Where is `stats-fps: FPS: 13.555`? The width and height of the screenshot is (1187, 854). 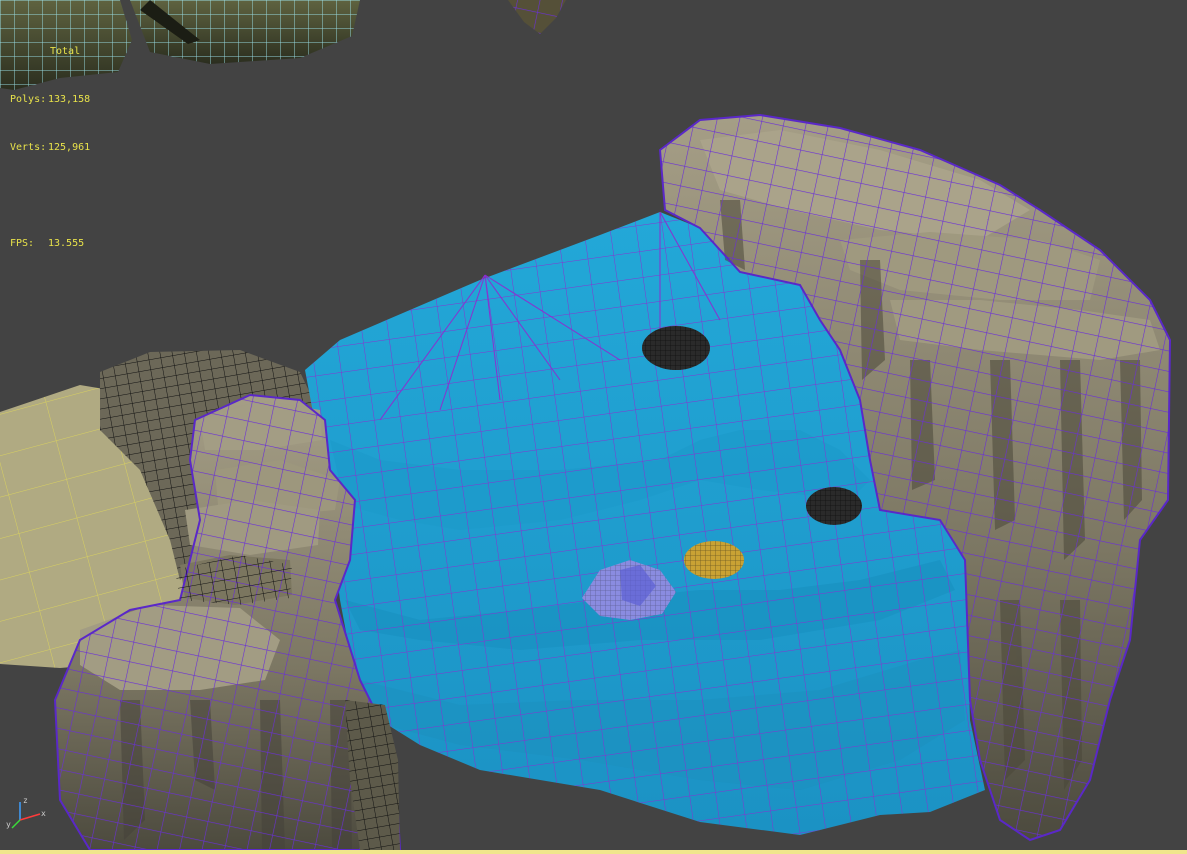
stats-fps: FPS: 13.555 is located at coordinates (50, 244).